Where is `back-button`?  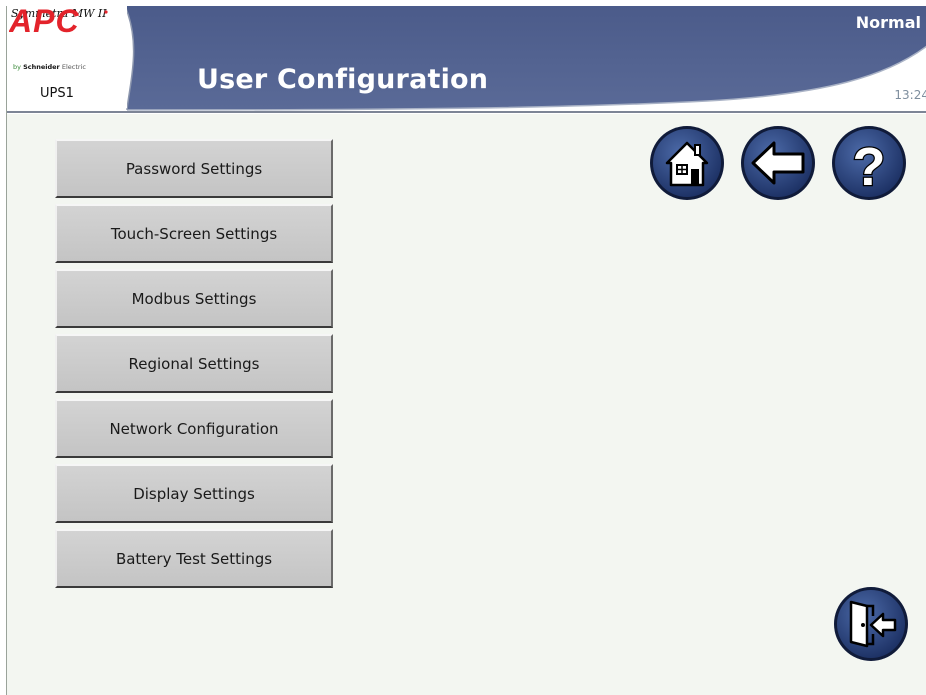
back-button is located at coordinates (778, 163).